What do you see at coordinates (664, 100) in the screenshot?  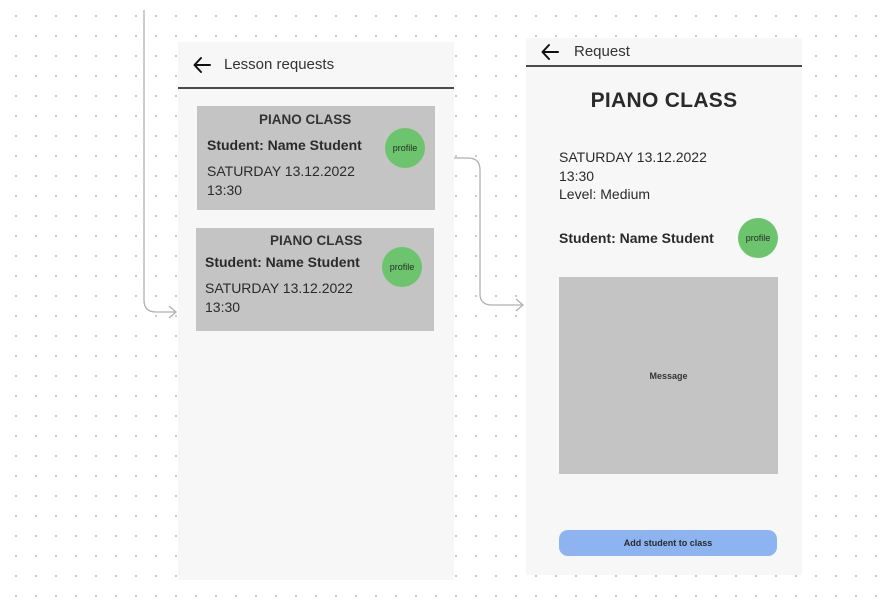 I see `class-title: PIANO CLASS` at bounding box center [664, 100].